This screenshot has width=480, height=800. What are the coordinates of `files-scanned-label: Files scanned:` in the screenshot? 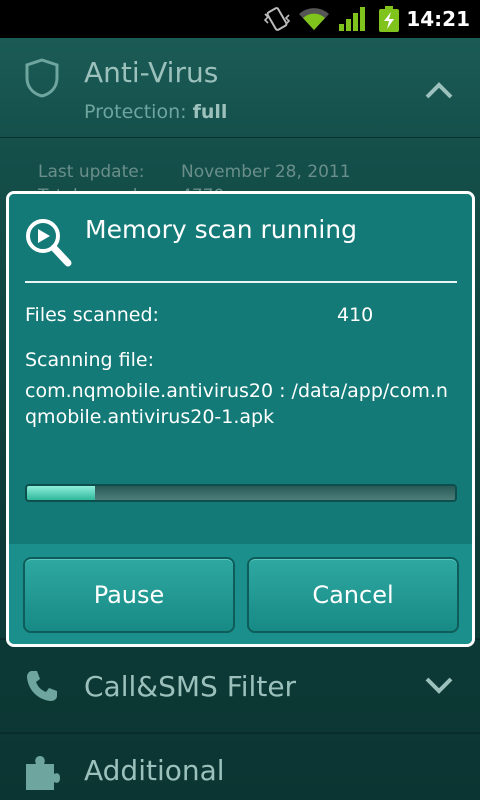 It's located at (92, 315).